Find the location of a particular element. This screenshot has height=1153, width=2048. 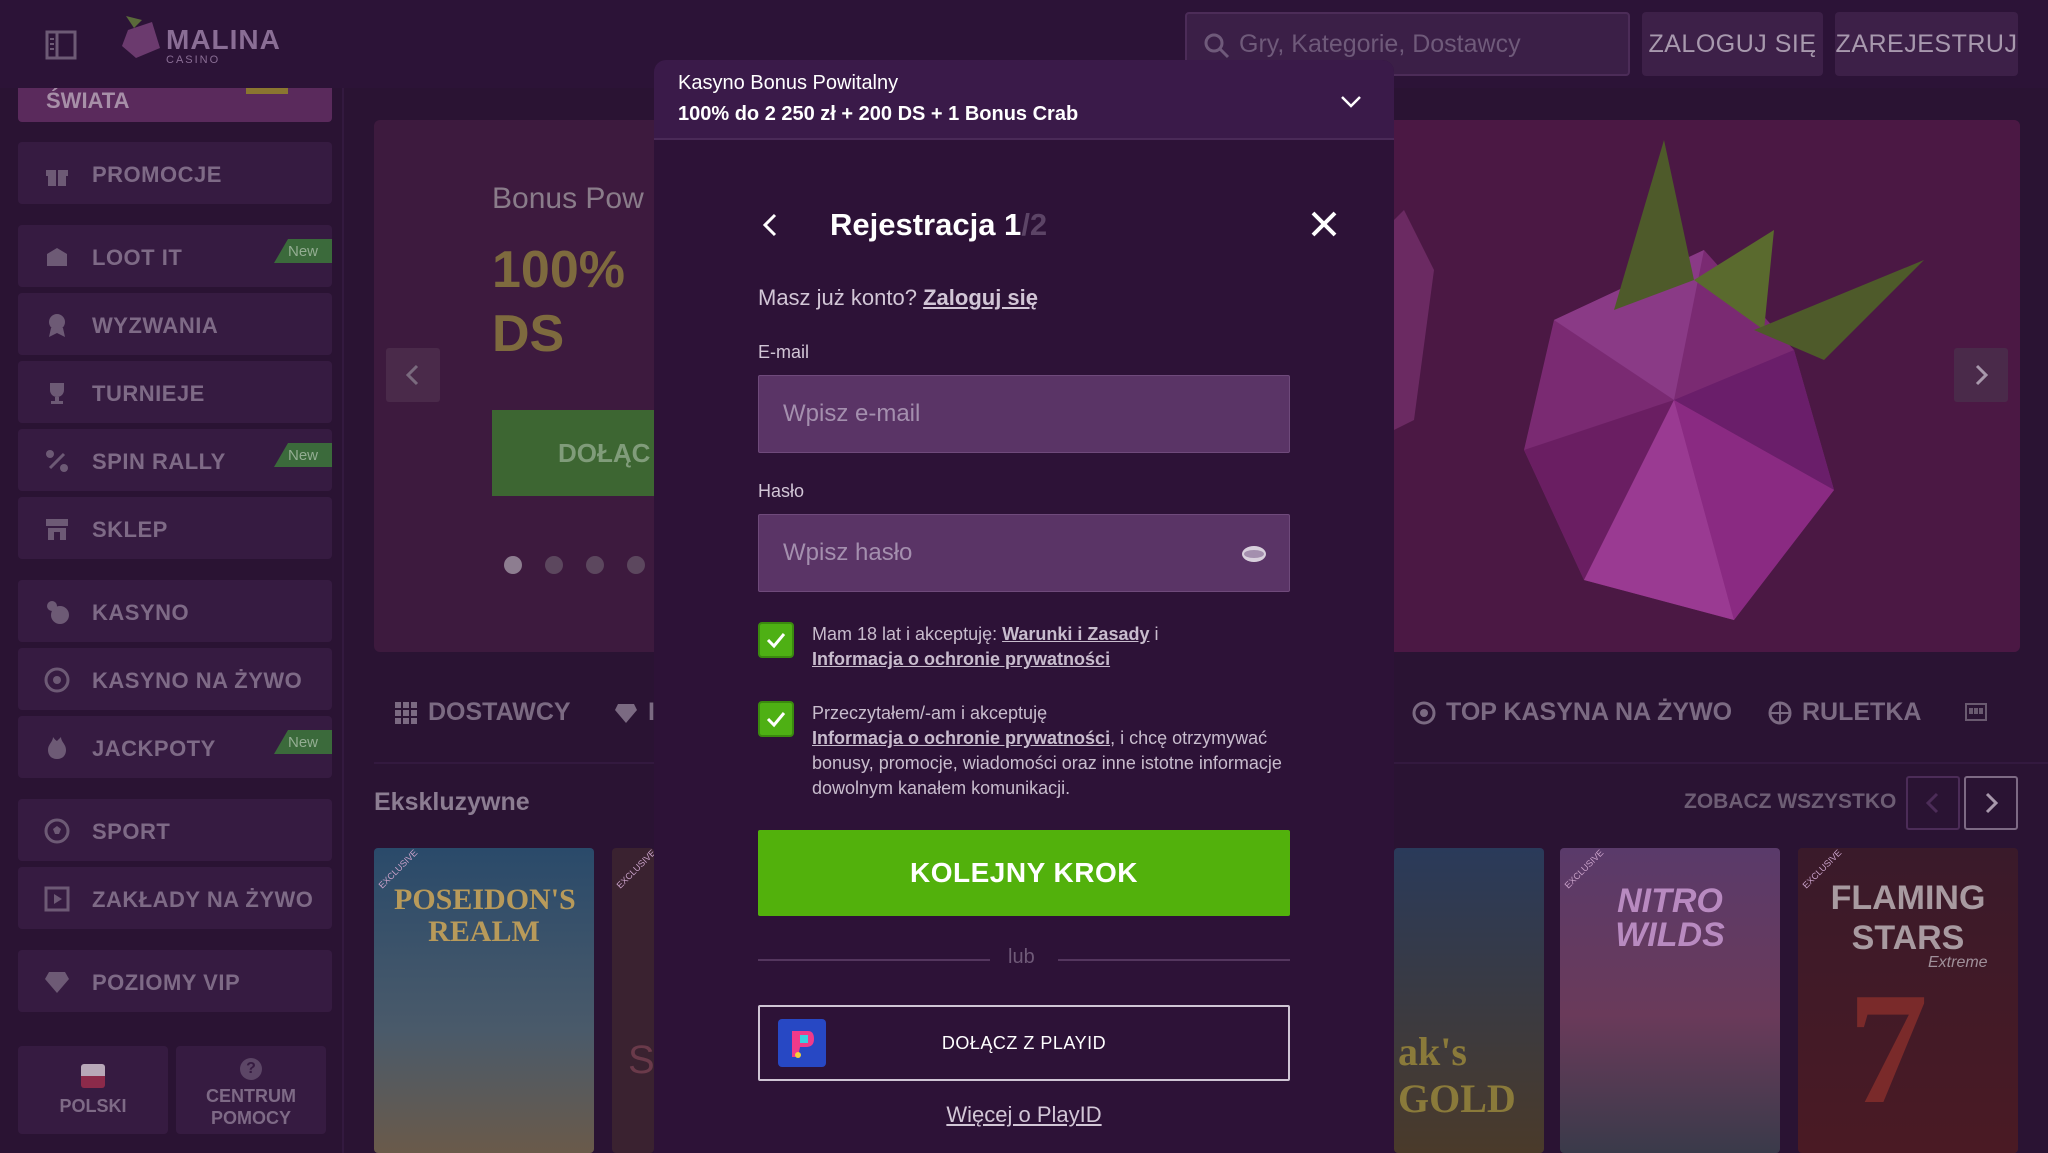

see-all-link: ZOBACZ WSZYSTKO is located at coordinates (1790, 802).